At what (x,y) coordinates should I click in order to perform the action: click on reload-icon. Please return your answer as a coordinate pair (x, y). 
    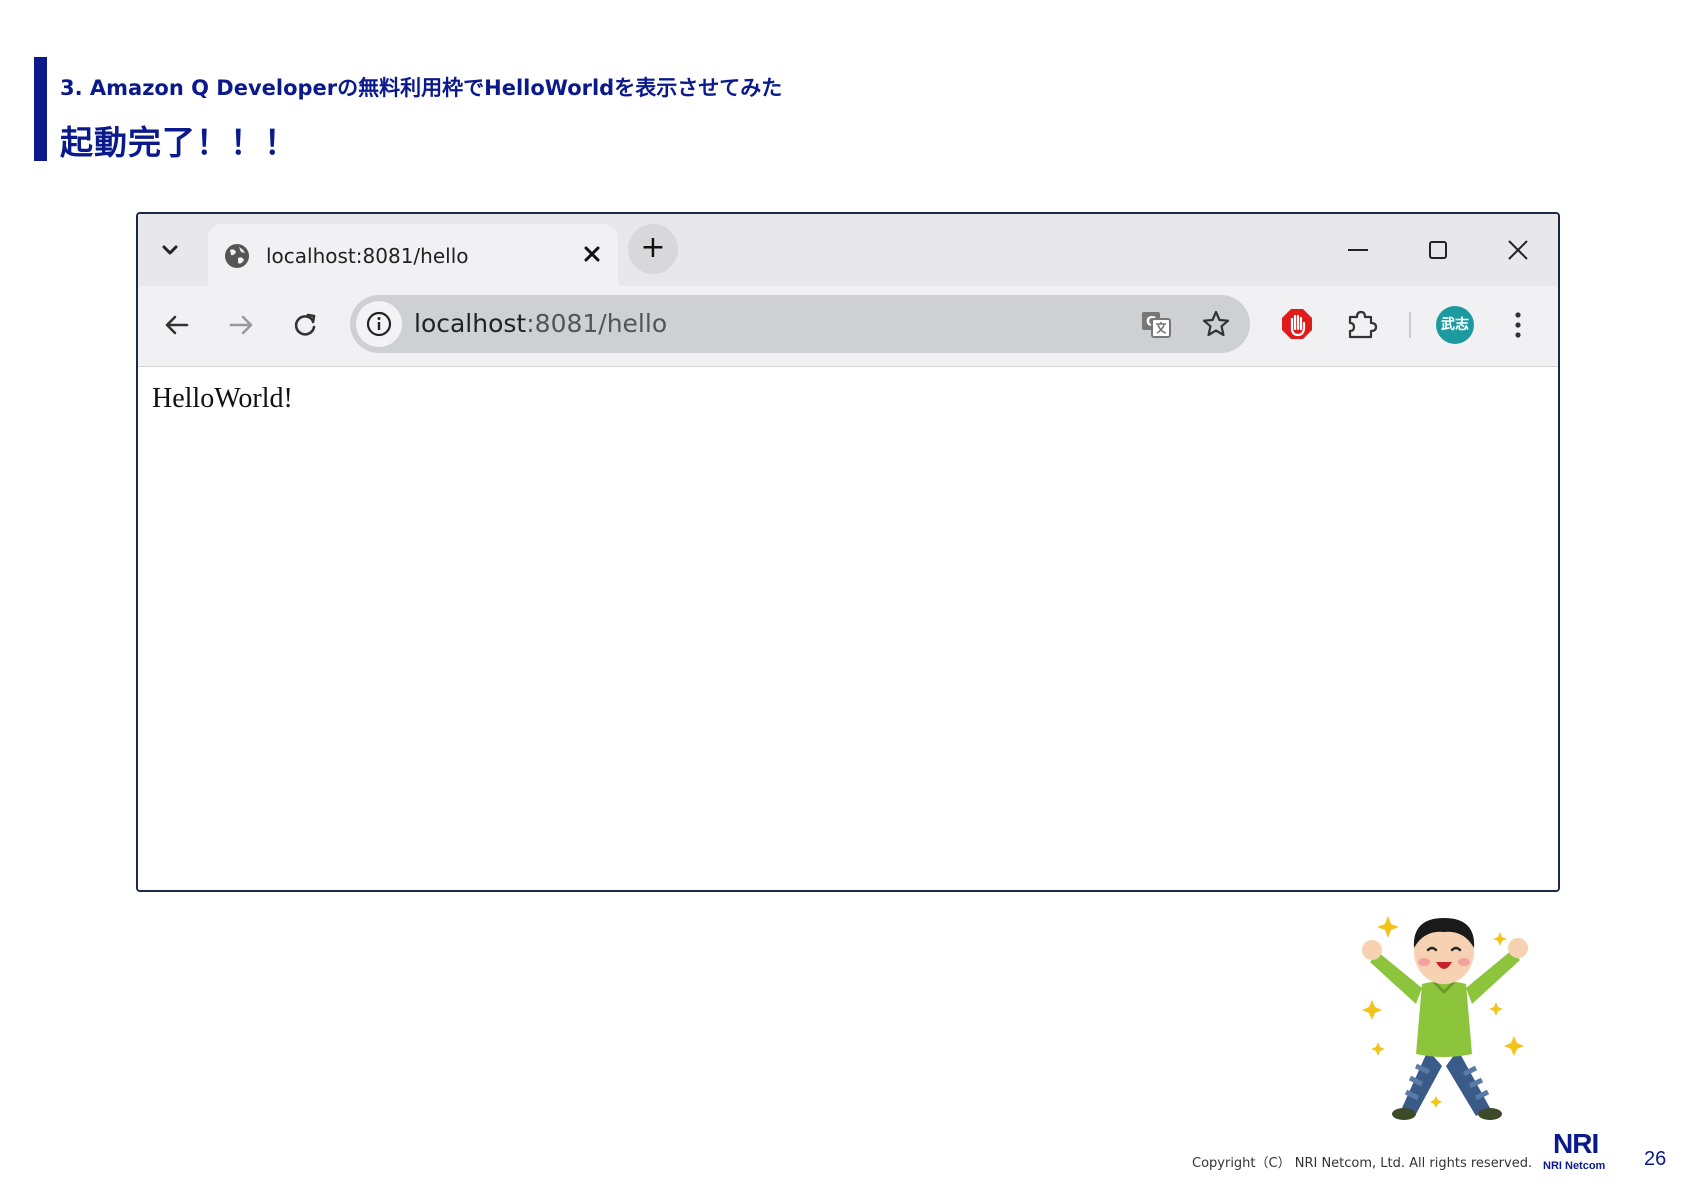
    Looking at the image, I should click on (305, 325).